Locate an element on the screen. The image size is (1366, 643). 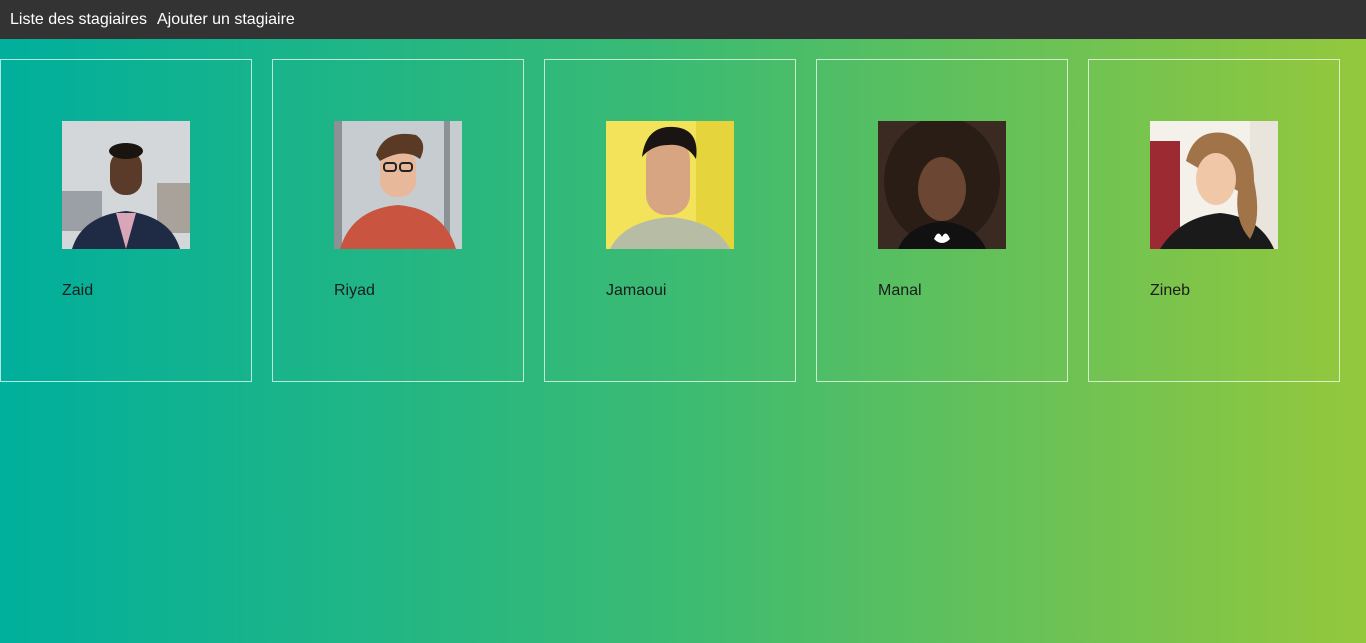
trainee-name: Riyad is located at coordinates (354, 290).